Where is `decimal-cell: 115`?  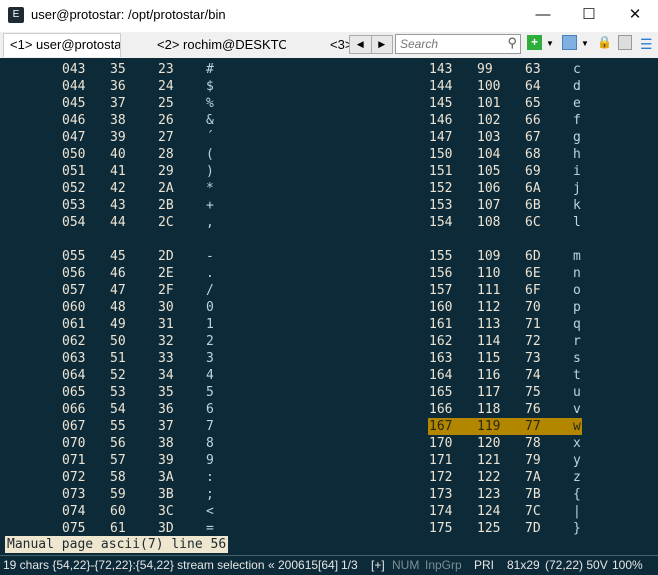
decimal-cell: 115 is located at coordinates (489, 358).